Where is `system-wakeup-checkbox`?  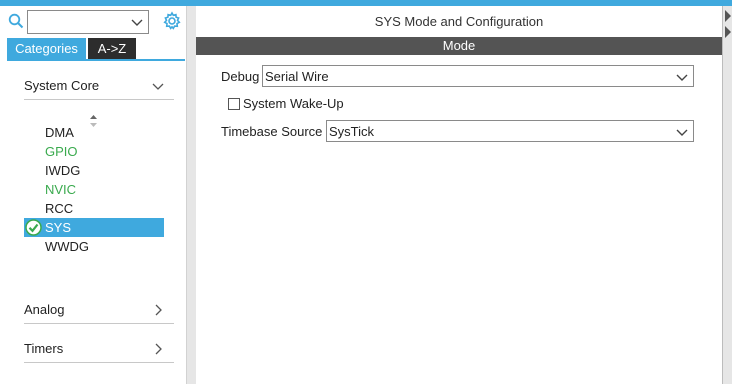 system-wakeup-checkbox is located at coordinates (234, 104).